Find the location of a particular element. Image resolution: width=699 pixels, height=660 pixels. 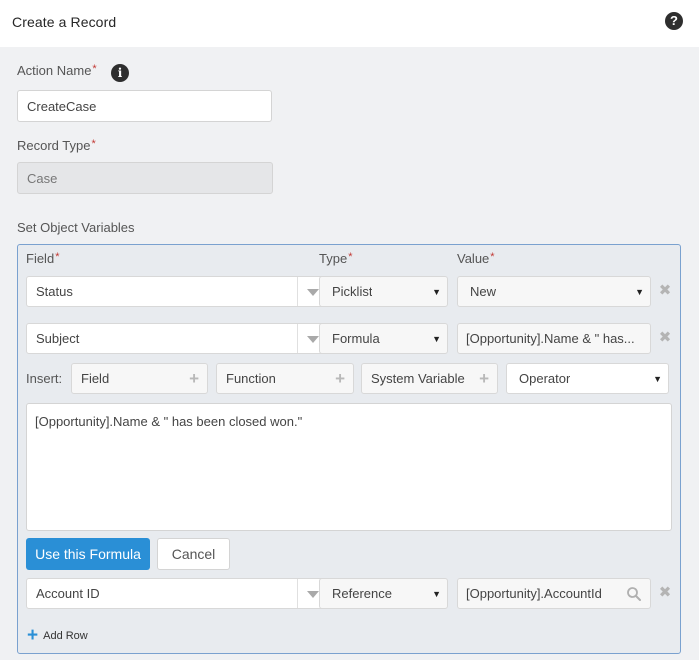

column-header-field: Field* is located at coordinates (42, 258).